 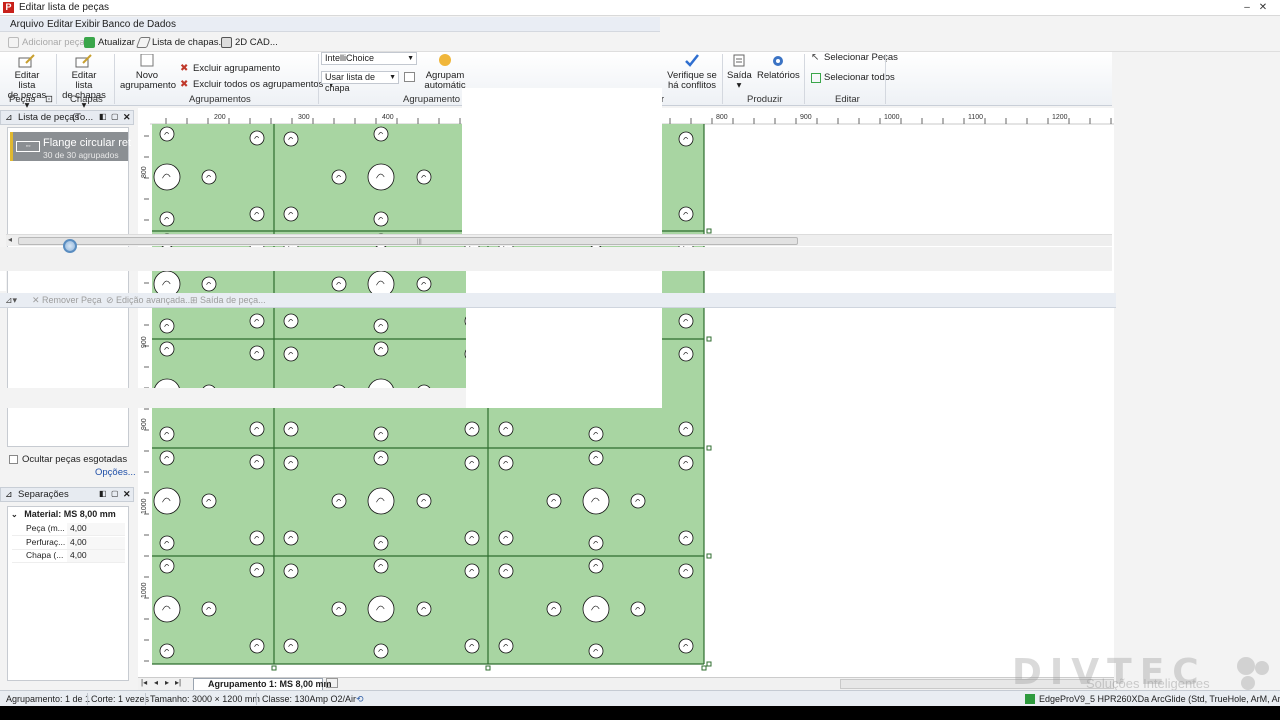 What do you see at coordinates (14, 514) in the screenshot?
I see `collapse-icon: ⌄` at bounding box center [14, 514].